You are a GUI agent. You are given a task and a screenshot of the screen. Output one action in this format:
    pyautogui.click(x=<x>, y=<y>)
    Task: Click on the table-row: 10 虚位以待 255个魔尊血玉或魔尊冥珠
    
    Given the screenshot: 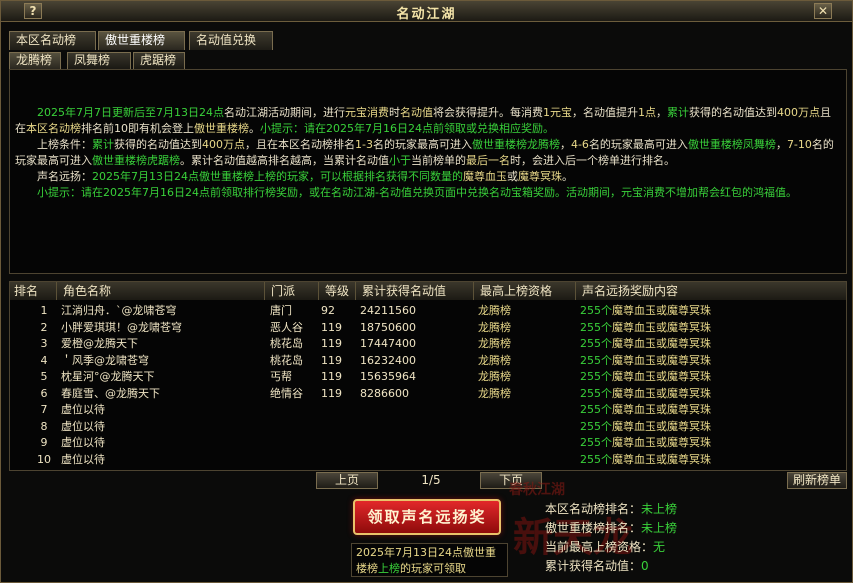 What is the action you would take?
    pyautogui.click(x=428, y=460)
    